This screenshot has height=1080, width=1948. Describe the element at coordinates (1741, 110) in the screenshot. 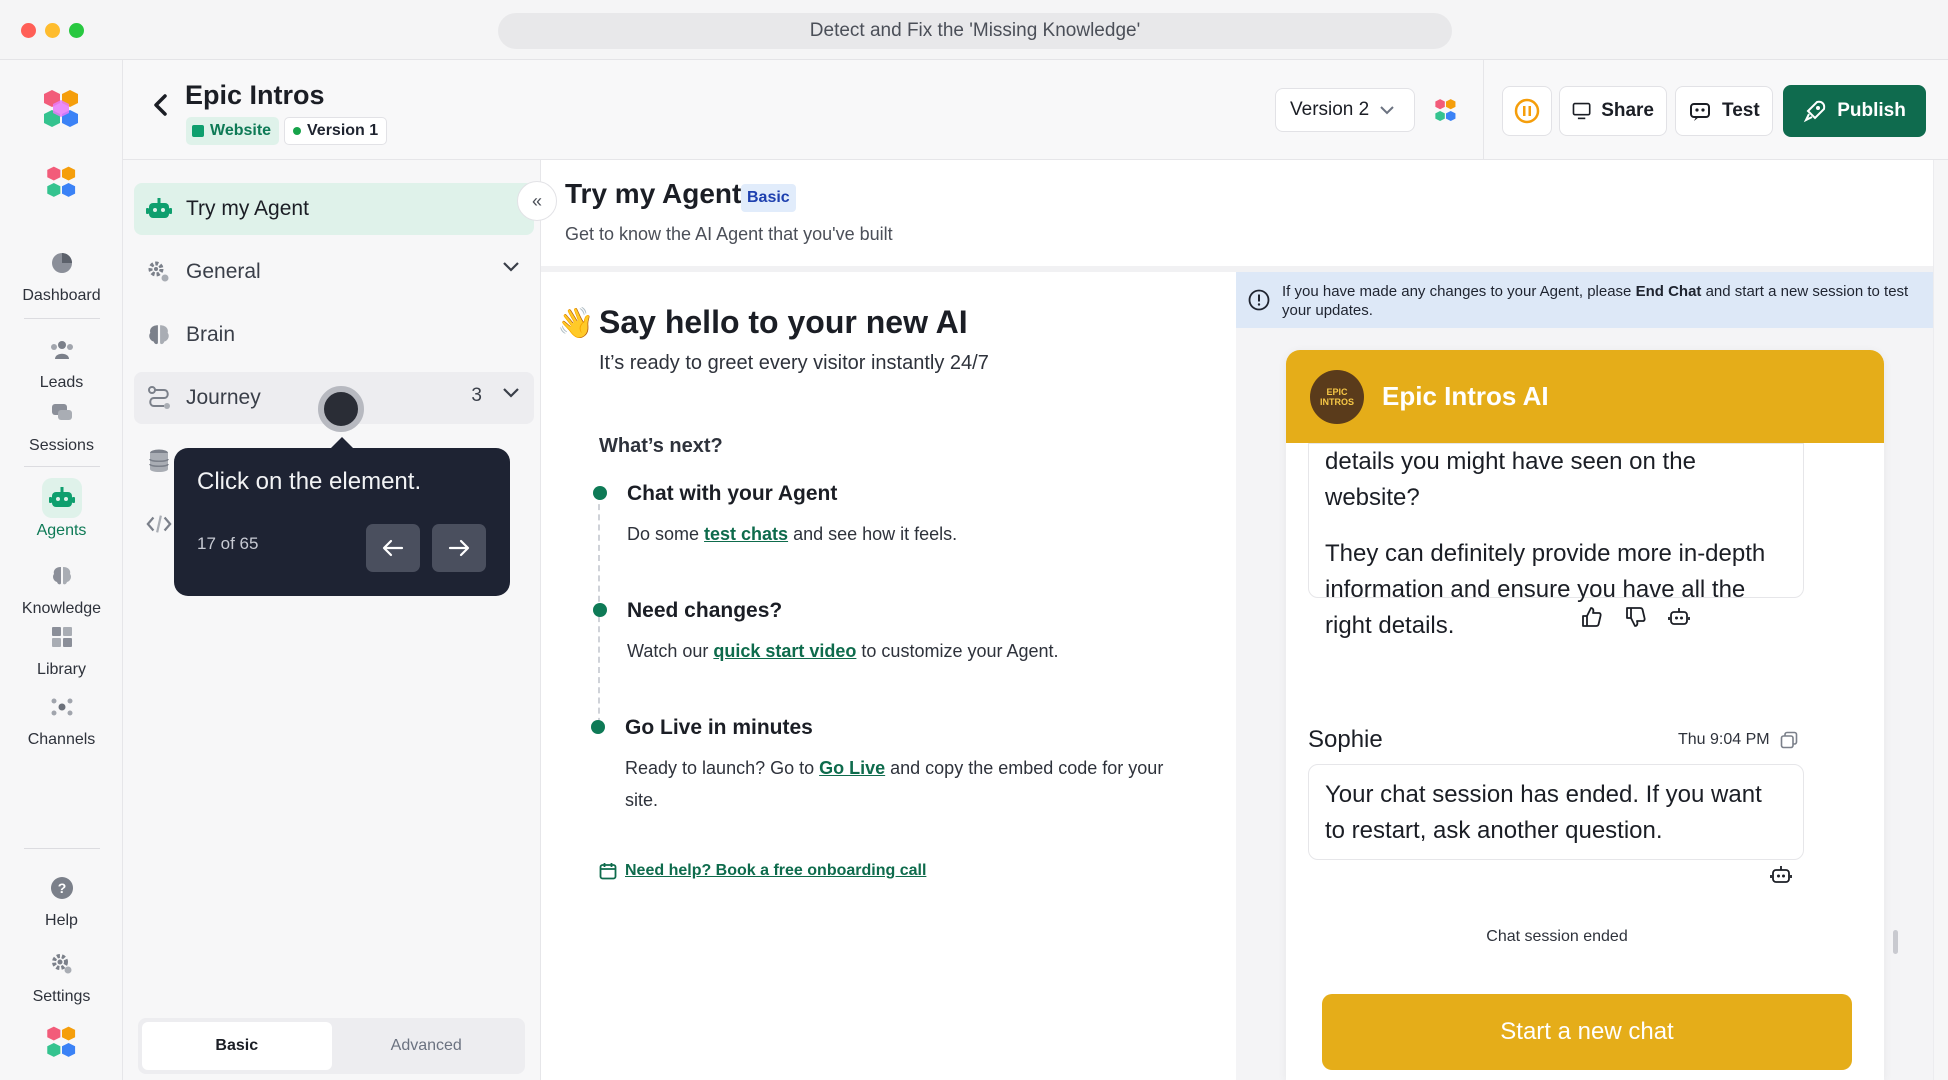

I see `test-button-label: Test` at that location.